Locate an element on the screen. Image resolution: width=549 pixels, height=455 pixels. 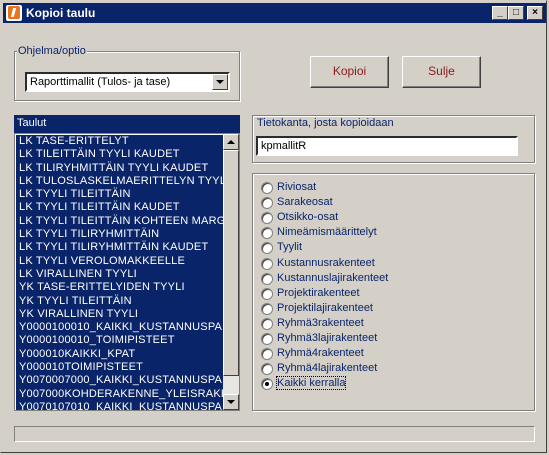
program-select: Raporttimallit (Tulos- ja tase) is located at coordinates (127, 82).